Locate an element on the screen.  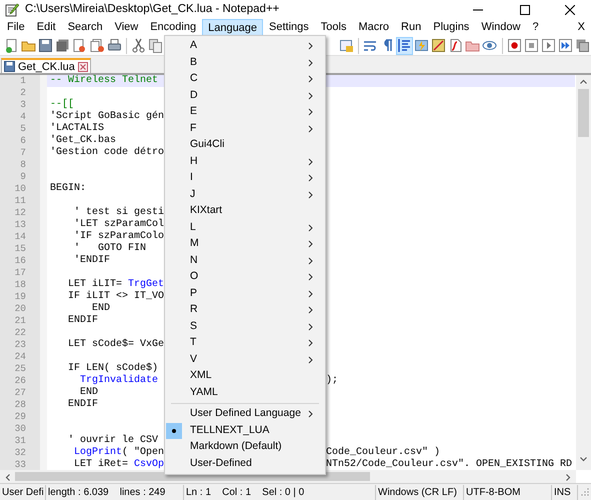
document-tab: Get_CK.lua is located at coordinates (46, 65).